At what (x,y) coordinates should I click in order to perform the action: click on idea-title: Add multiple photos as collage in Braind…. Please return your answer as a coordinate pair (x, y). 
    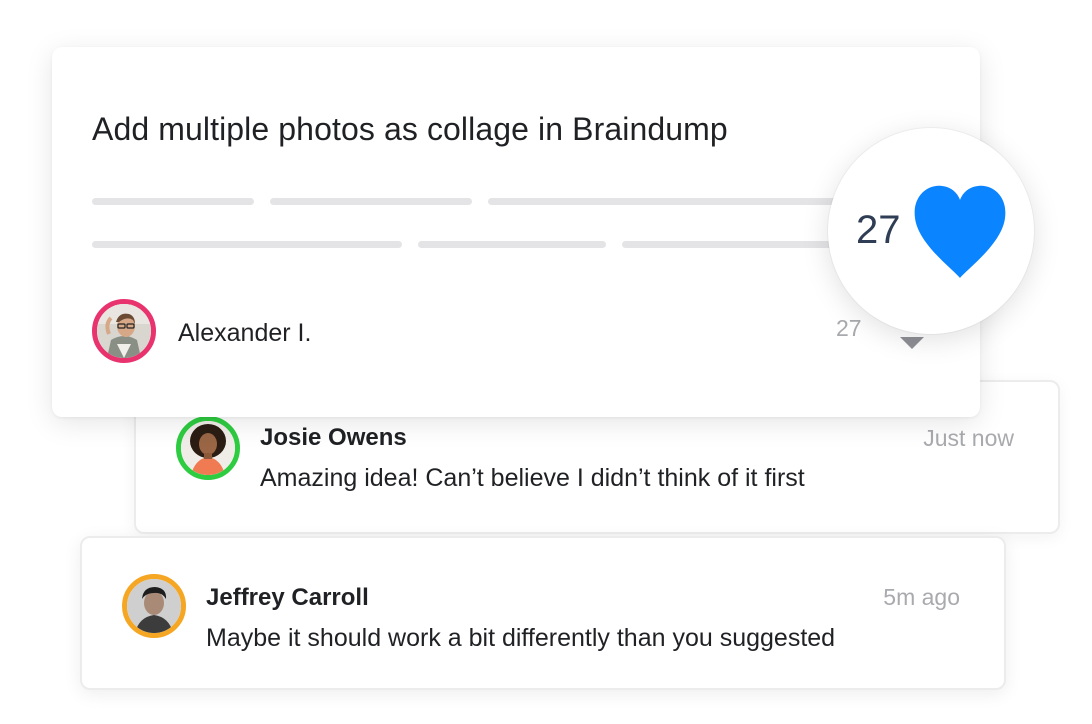
    Looking at the image, I should click on (410, 129).